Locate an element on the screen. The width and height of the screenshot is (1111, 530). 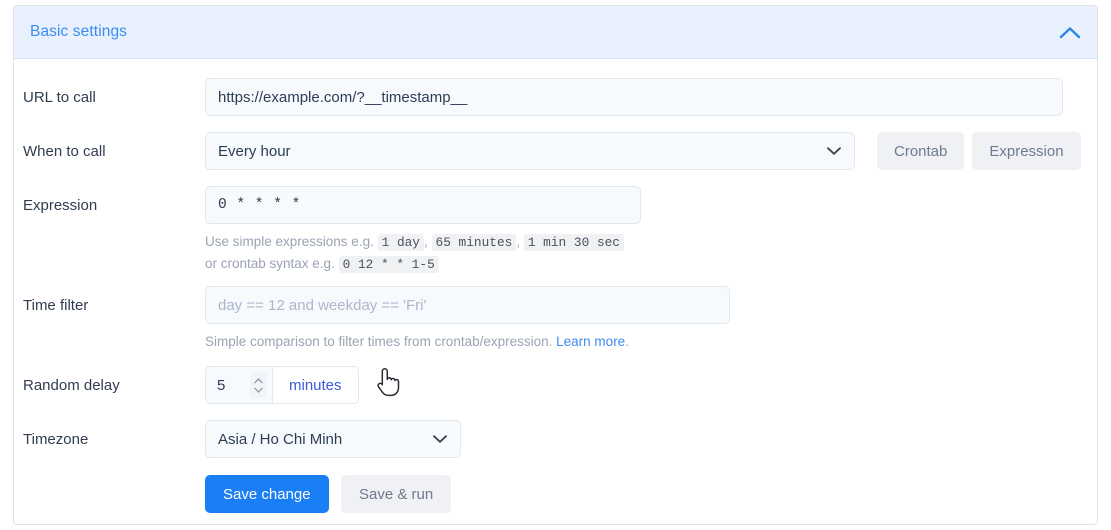
save-and-run-button: Save & run is located at coordinates (396, 494).